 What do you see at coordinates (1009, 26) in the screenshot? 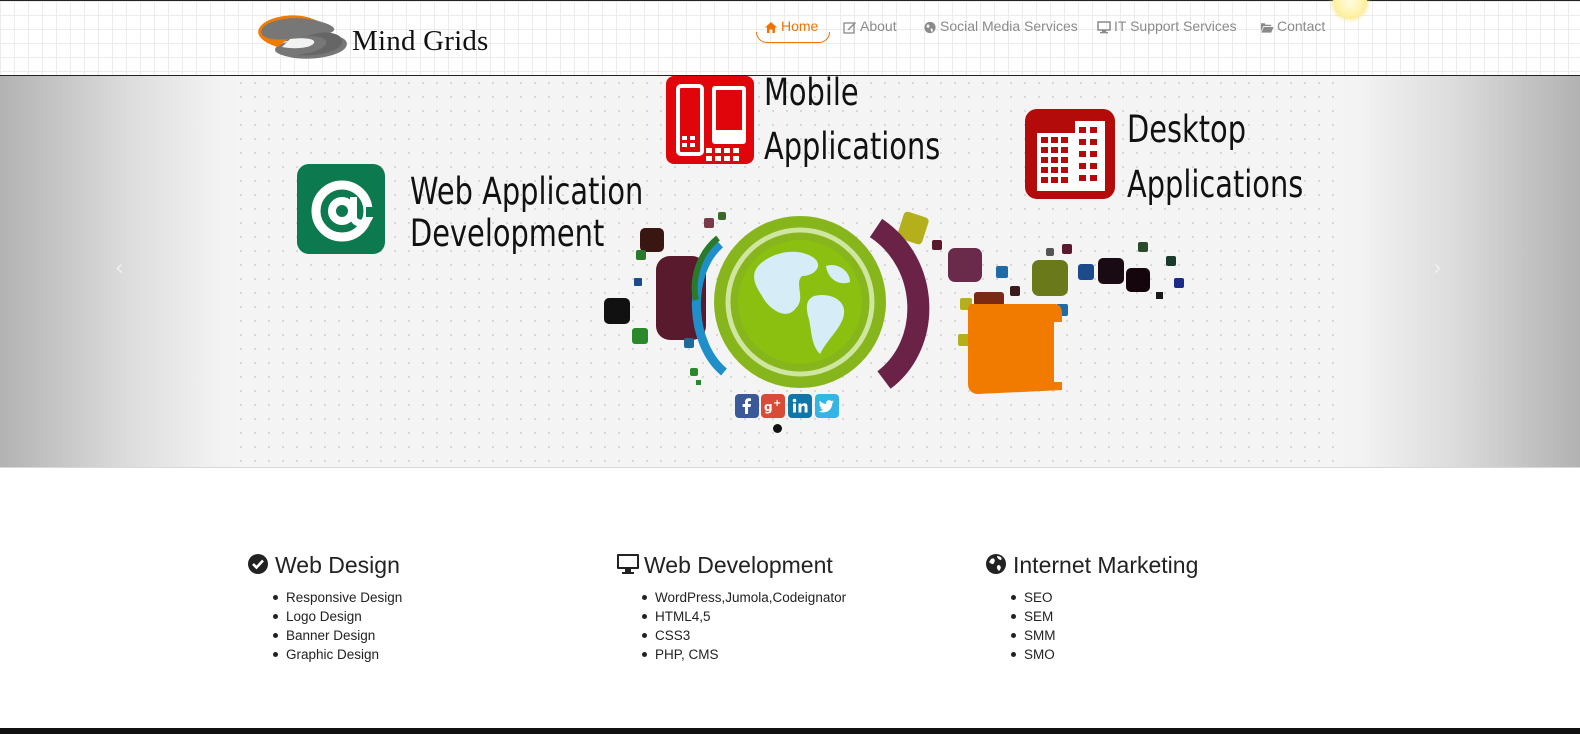
I see `nav-social-media-services-label: Social Media Services` at bounding box center [1009, 26].